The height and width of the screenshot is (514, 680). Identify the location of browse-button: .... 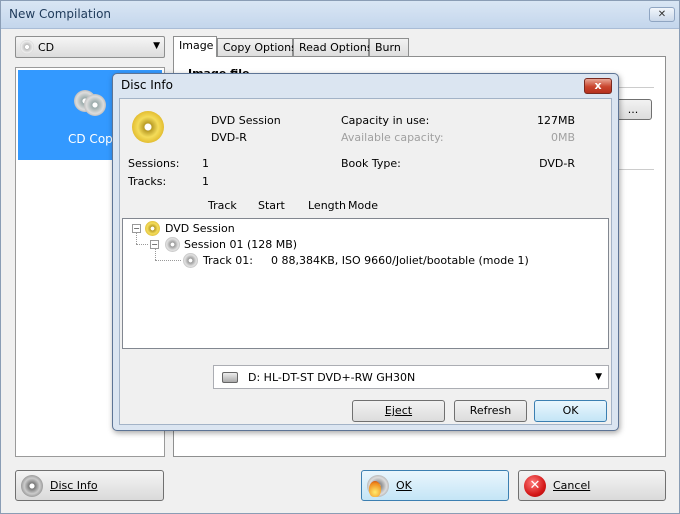
(633, 109).